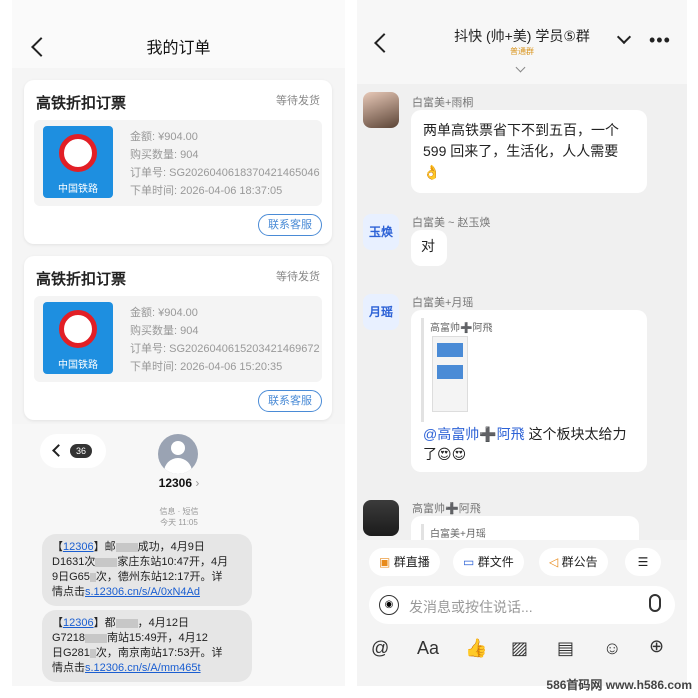 The width and height of the screenshot is (698, 698). I want to click on group-announcement-button: ◁ 群公告, so click(573, 562).